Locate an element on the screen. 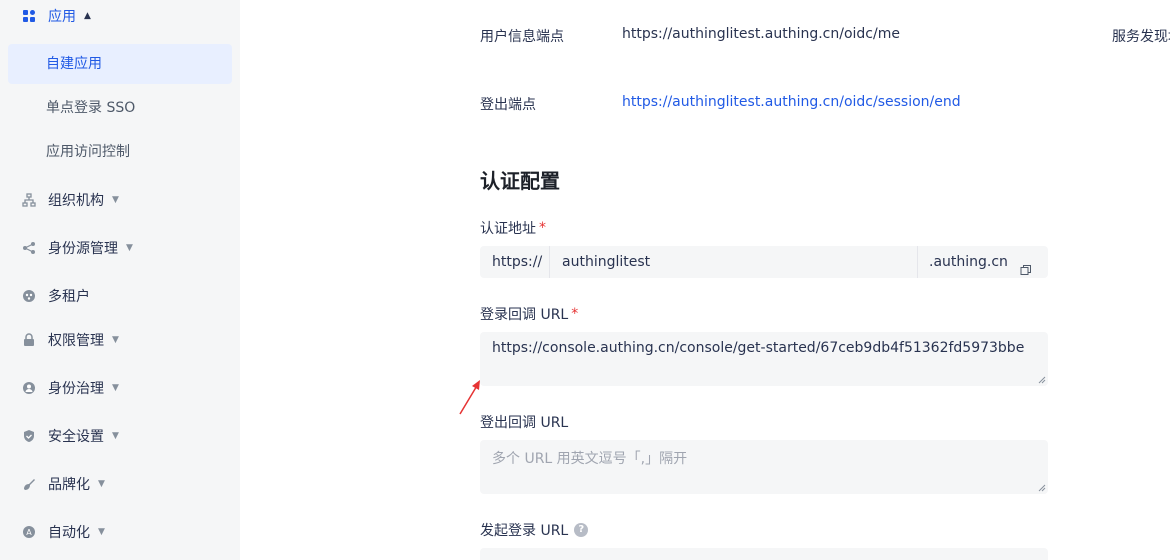  automation-icon: A is located at coordinates (29, 532).